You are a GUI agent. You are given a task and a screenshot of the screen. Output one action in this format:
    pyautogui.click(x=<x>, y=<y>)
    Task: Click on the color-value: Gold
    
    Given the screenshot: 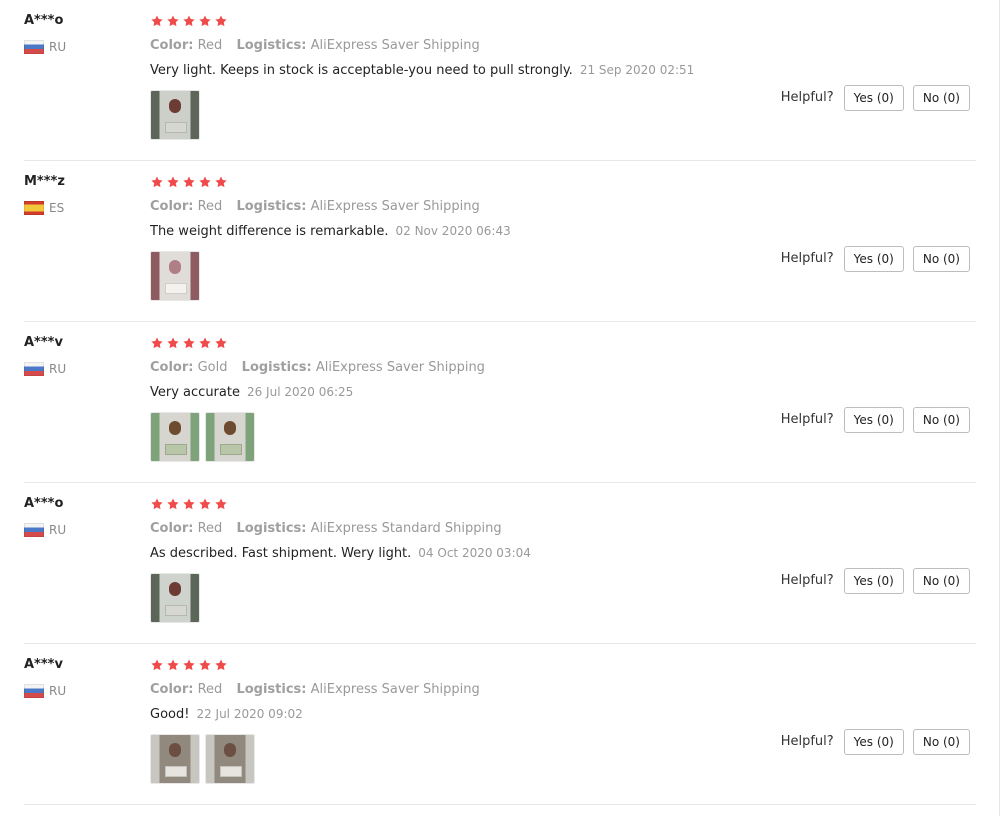 What is the action you would take?
    pyautogui.click(x=212, y=367)
    